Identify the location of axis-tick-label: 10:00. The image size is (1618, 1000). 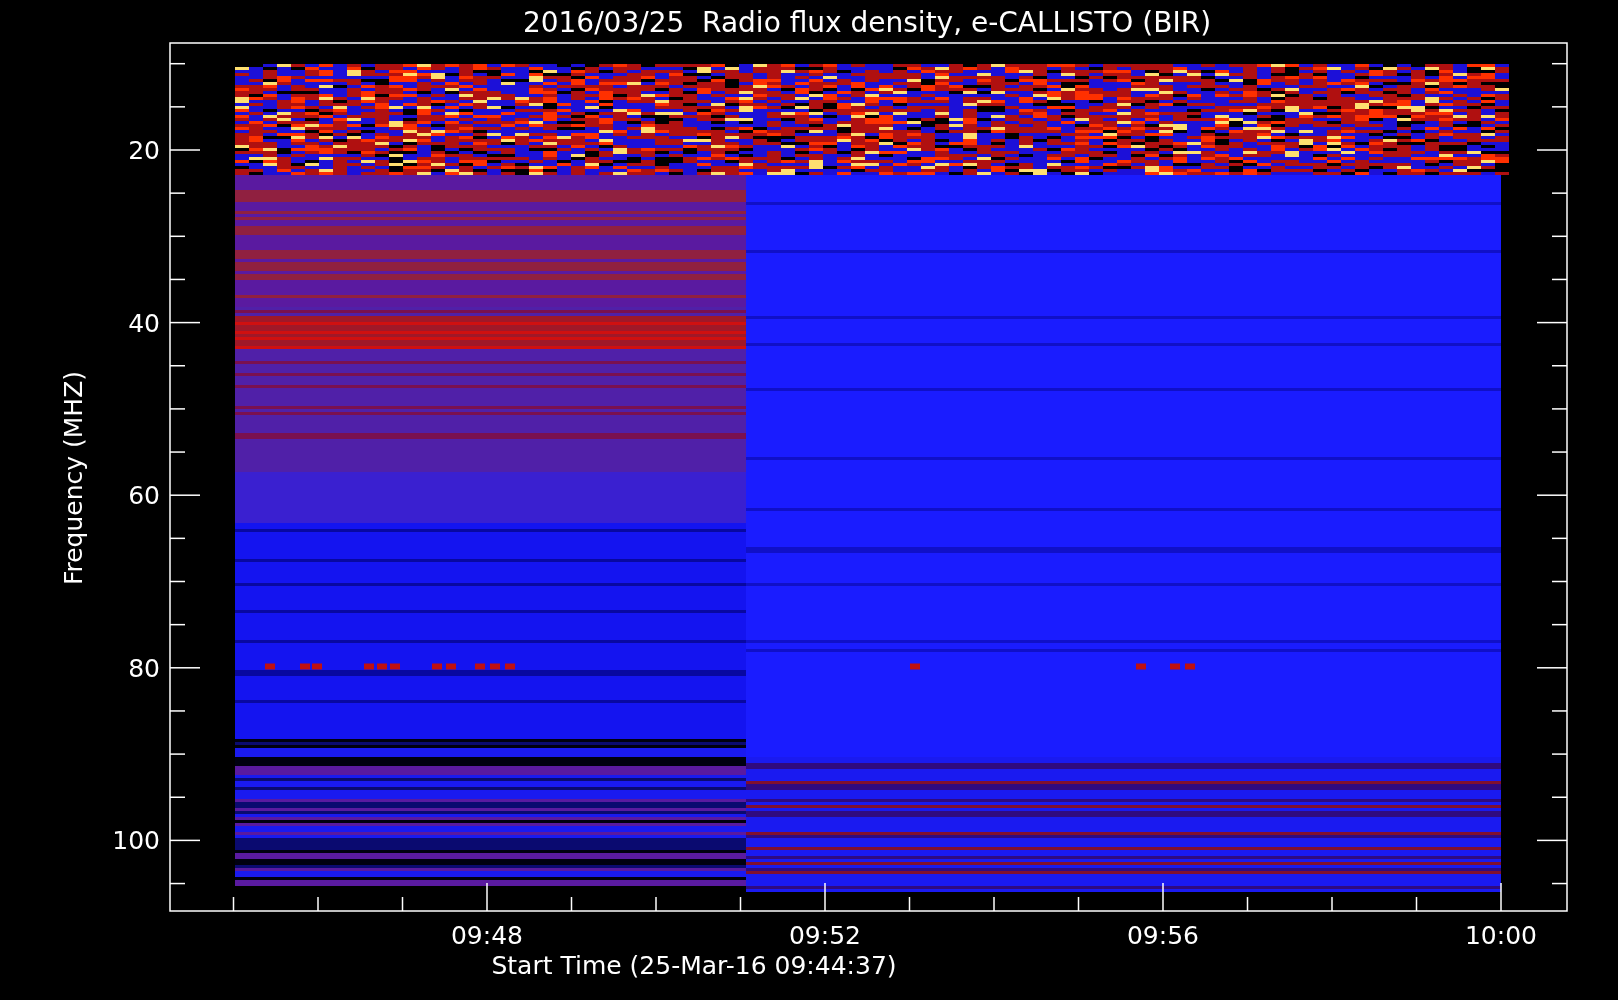
(1501, 935).